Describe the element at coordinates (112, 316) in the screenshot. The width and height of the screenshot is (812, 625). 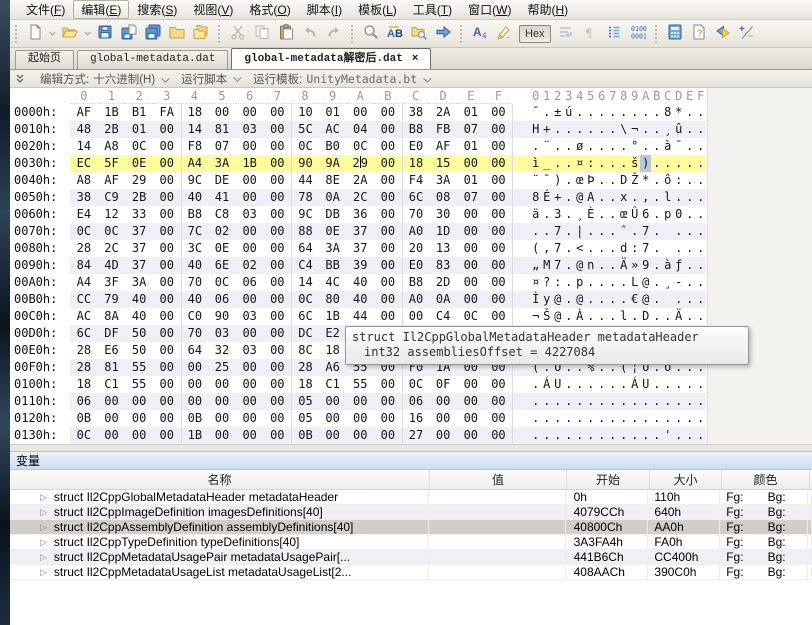
I see `hex-byte: 8A` at that location.